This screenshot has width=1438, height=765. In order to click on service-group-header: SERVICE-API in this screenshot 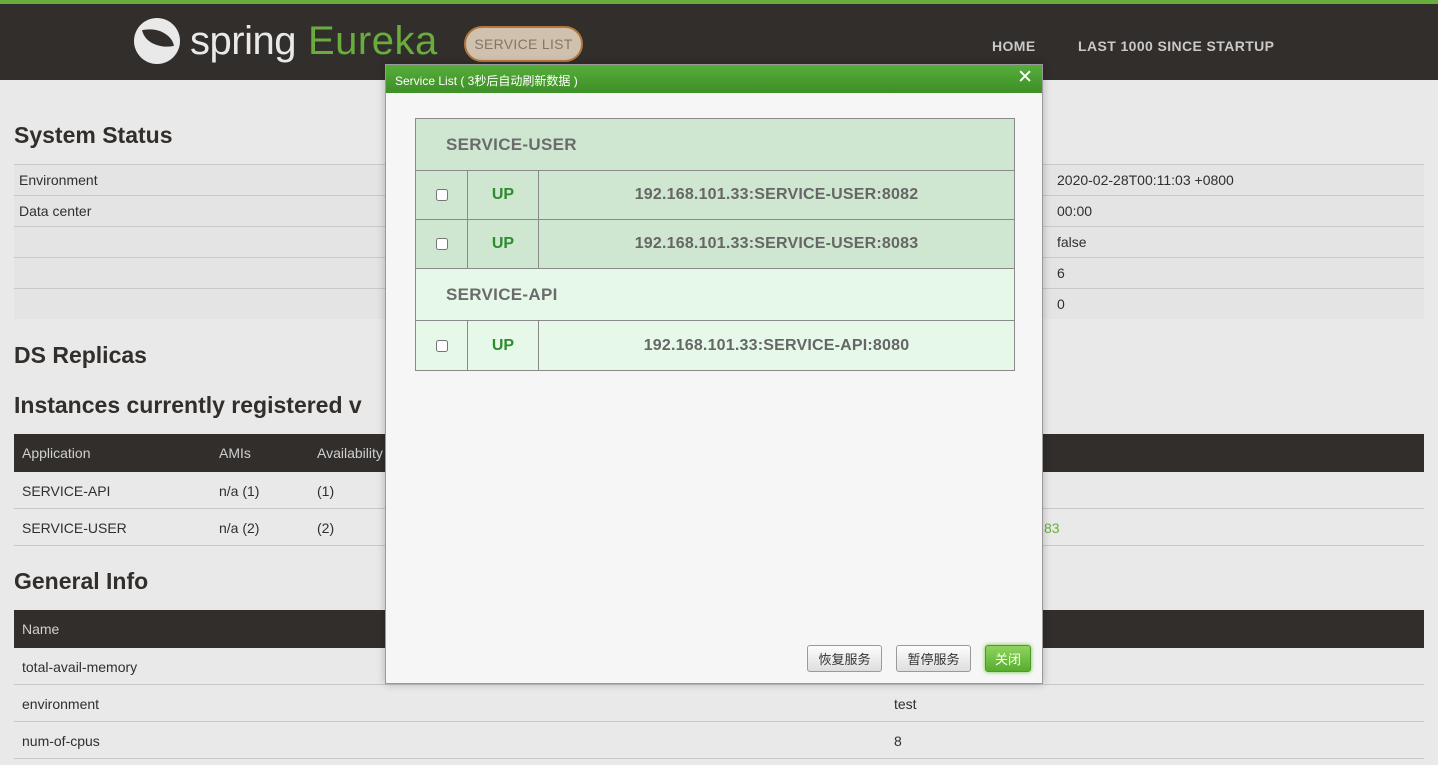, I will do `click(715, 295)`.